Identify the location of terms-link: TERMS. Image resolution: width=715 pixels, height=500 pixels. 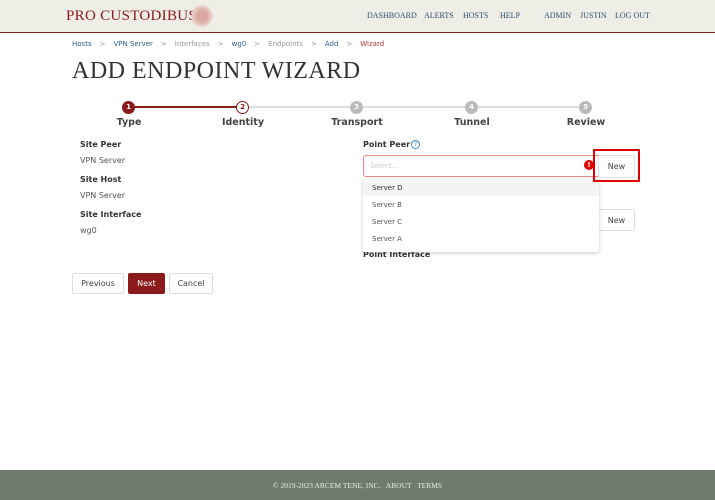
(429, 485).